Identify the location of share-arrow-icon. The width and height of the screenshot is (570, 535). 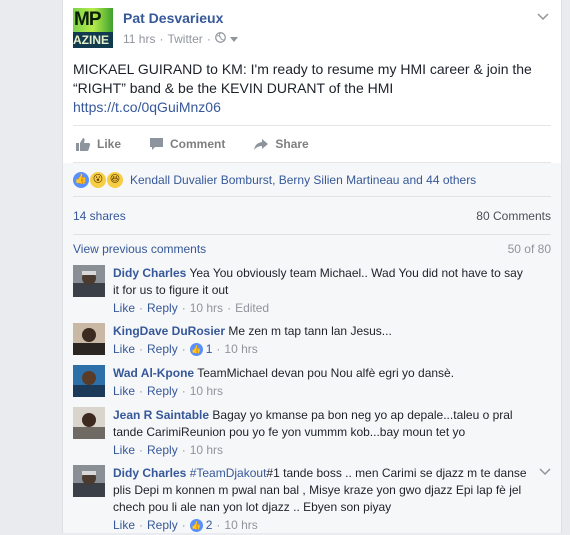
(261, 144).